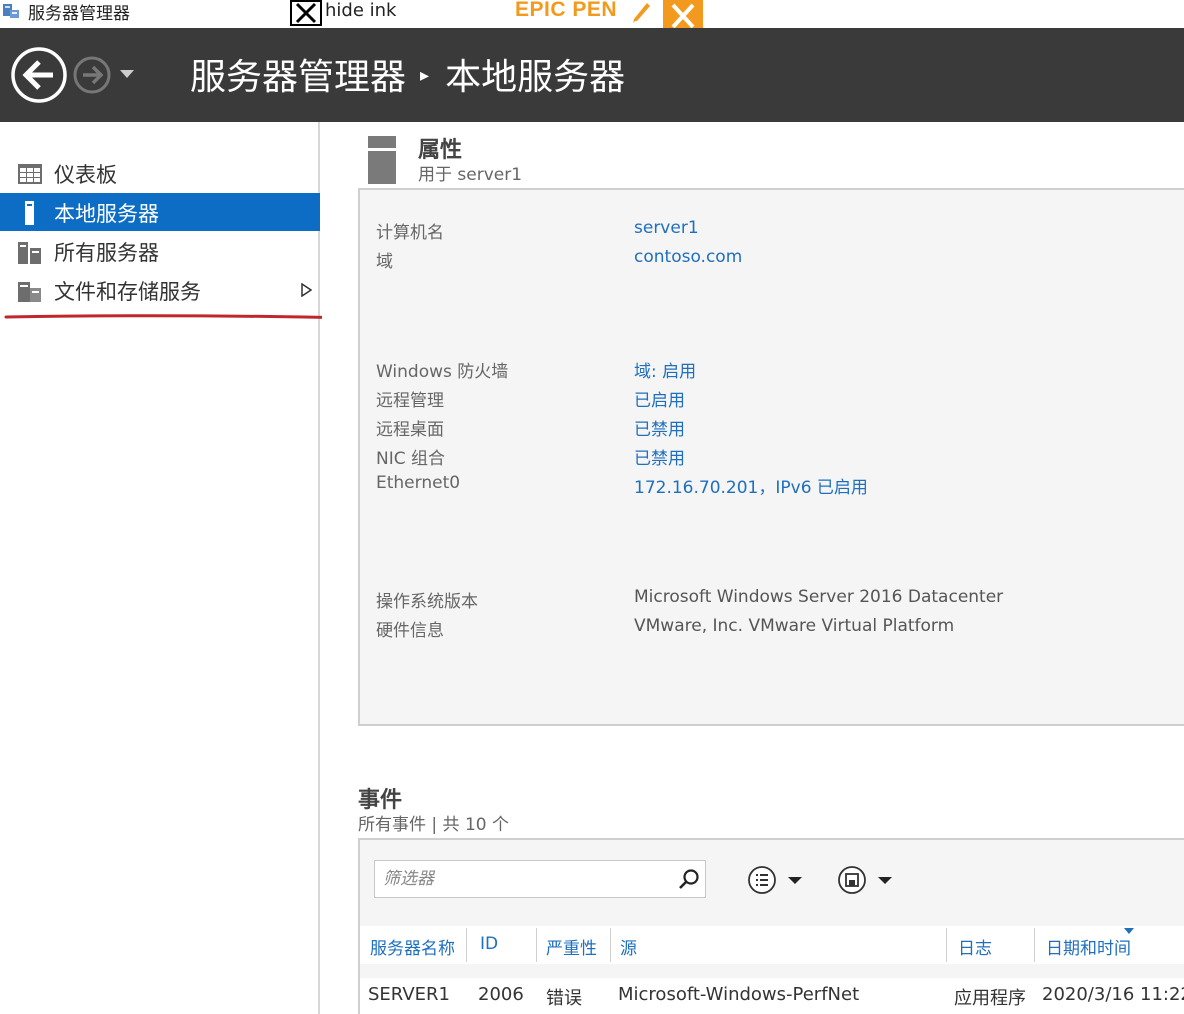 The width and height of the screenshot is (1184, 1014). Describe the element at coordinates (382, 160) in the screenshot. I see `server-tower-icon` at that location.